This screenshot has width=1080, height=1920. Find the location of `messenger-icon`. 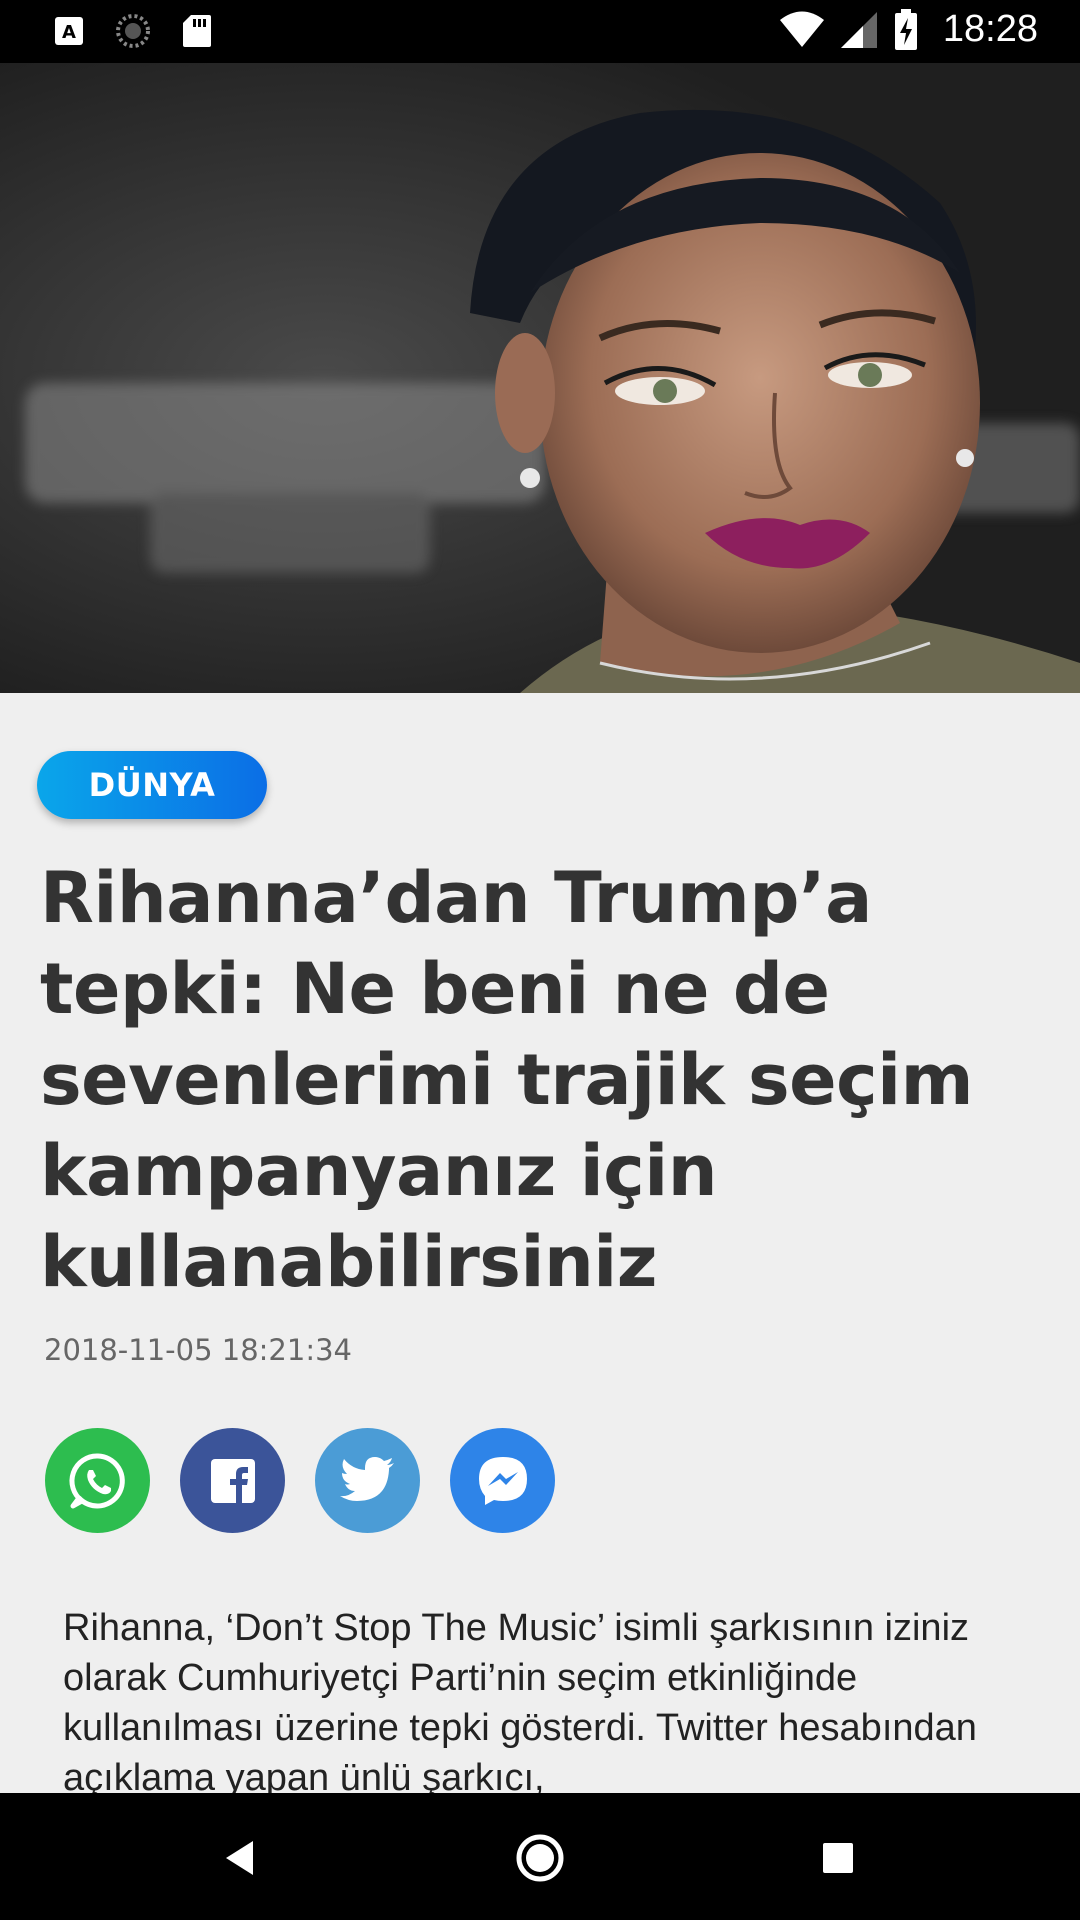

messenger-icon is located at coordinates (502, 1480).